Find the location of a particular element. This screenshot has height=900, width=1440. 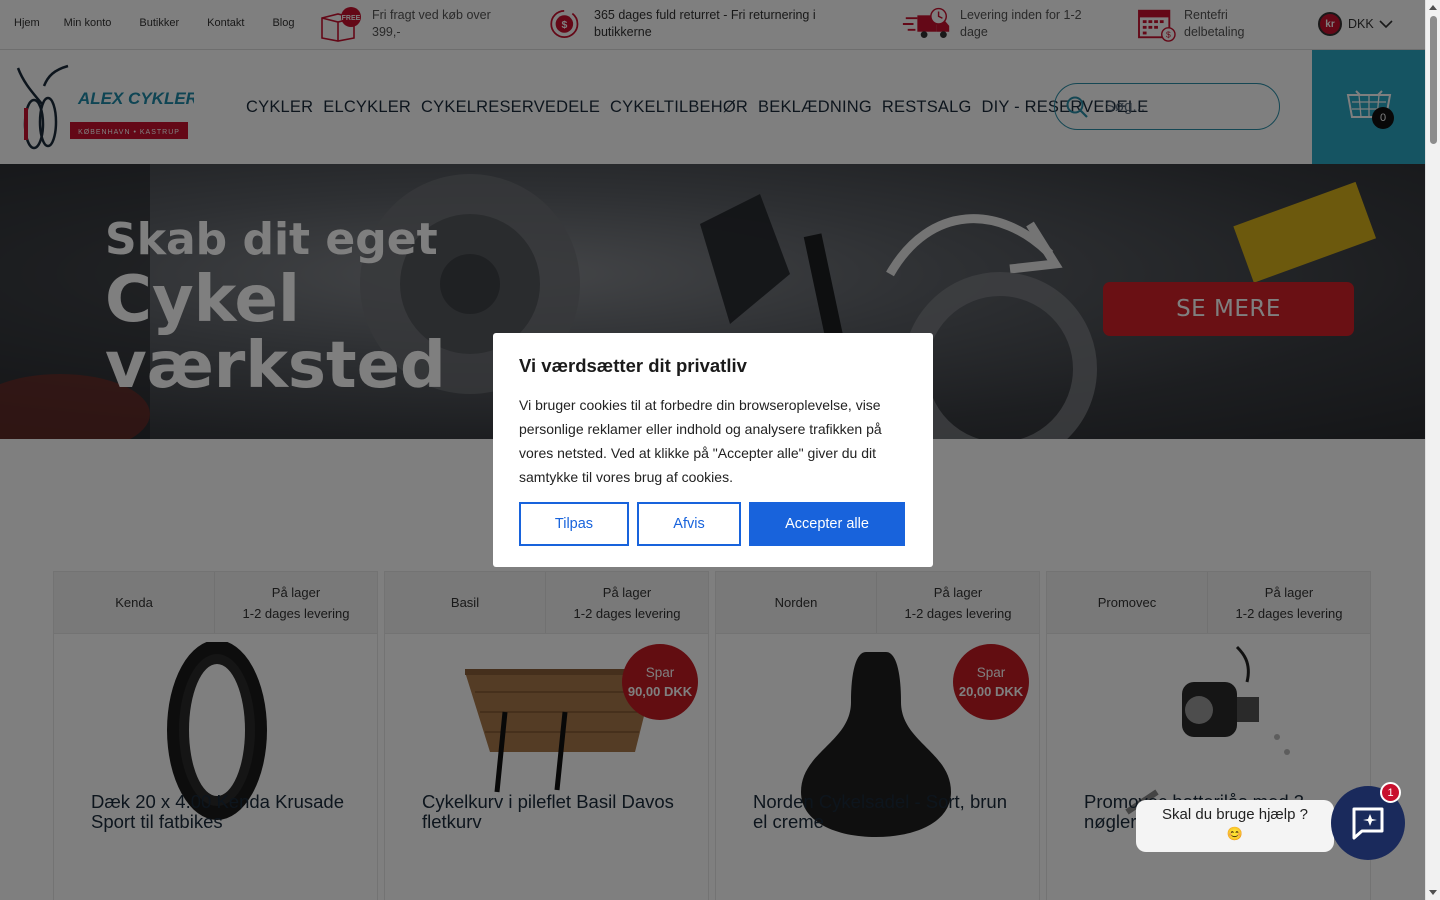

chat-prompt-text: Skal du bruge hjælp ? is located at coordinates (1235, 814).